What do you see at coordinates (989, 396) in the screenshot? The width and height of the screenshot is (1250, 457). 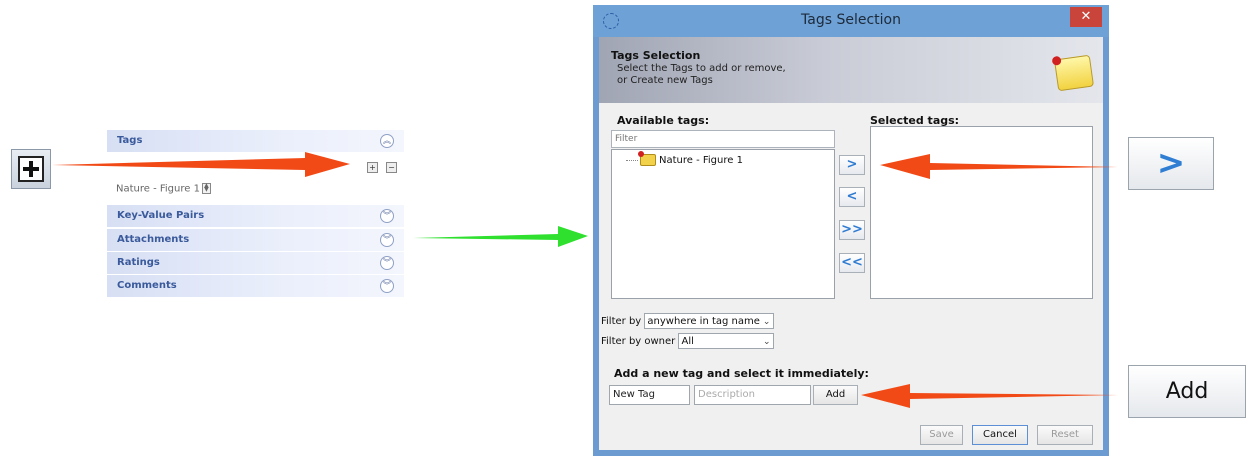 I see `arrow-red-add-button` at bounding box center [989, 396].